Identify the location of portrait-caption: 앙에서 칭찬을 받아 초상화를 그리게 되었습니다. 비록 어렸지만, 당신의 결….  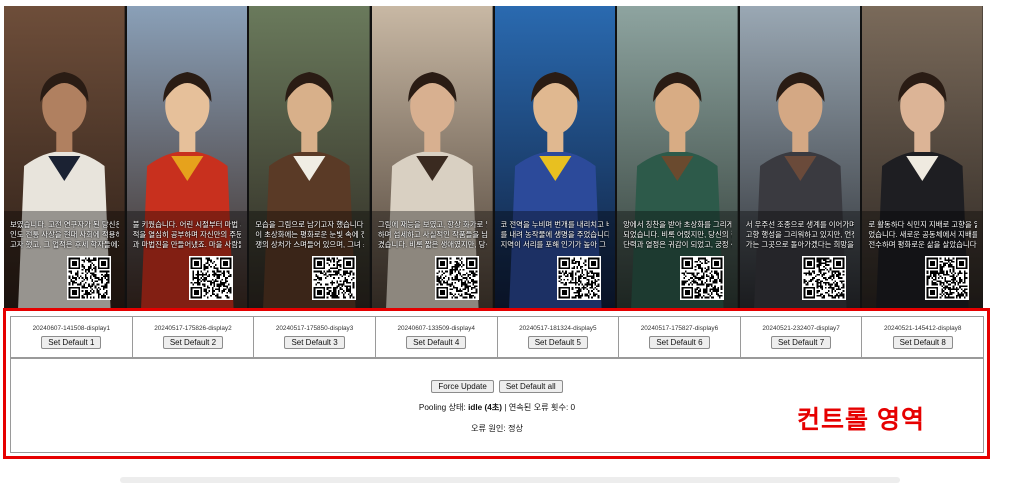
(677, 235).